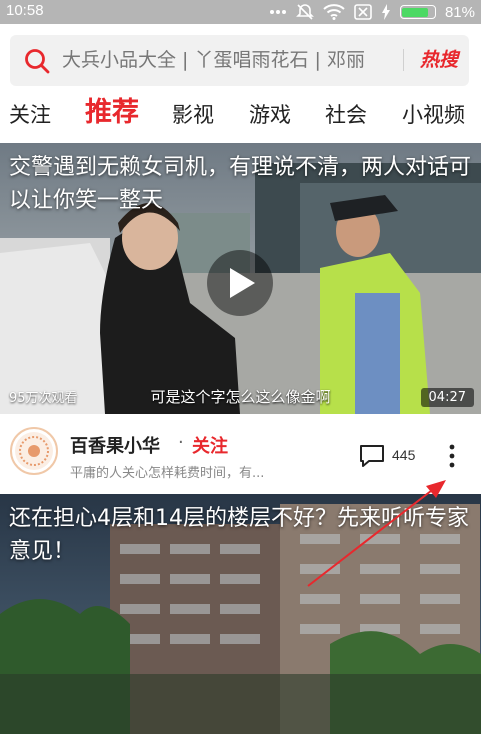  I want to click on tab-film: 影视, so click(193, 115).